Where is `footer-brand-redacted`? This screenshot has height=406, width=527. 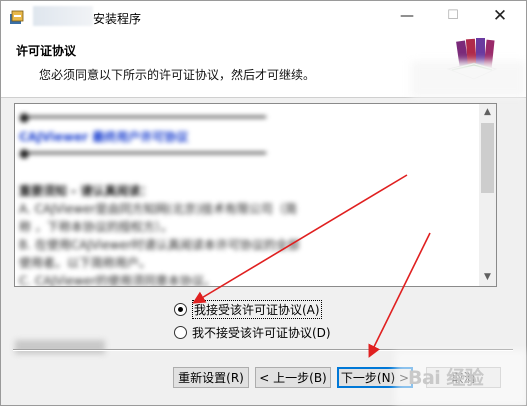
footer-brand-redacted is located at coordinates (60, 347).